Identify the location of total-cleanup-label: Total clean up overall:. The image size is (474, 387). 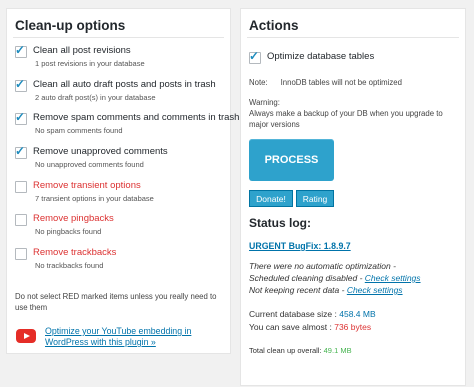
(286, 350).